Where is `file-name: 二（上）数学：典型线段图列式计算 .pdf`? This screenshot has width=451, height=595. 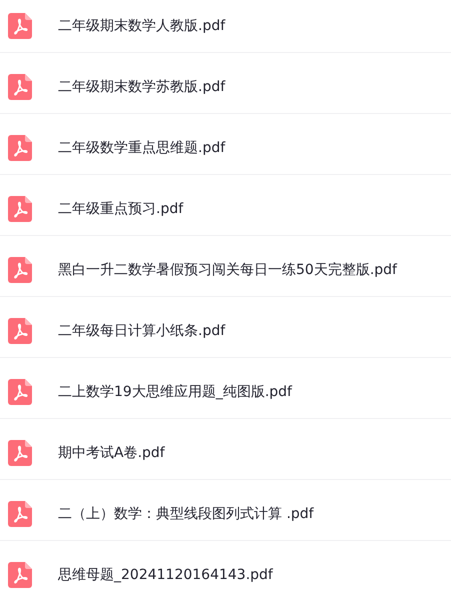
file-name: 二（上）数学：典型线段图列式计算 .pdf is located at coordinates (186, 514).